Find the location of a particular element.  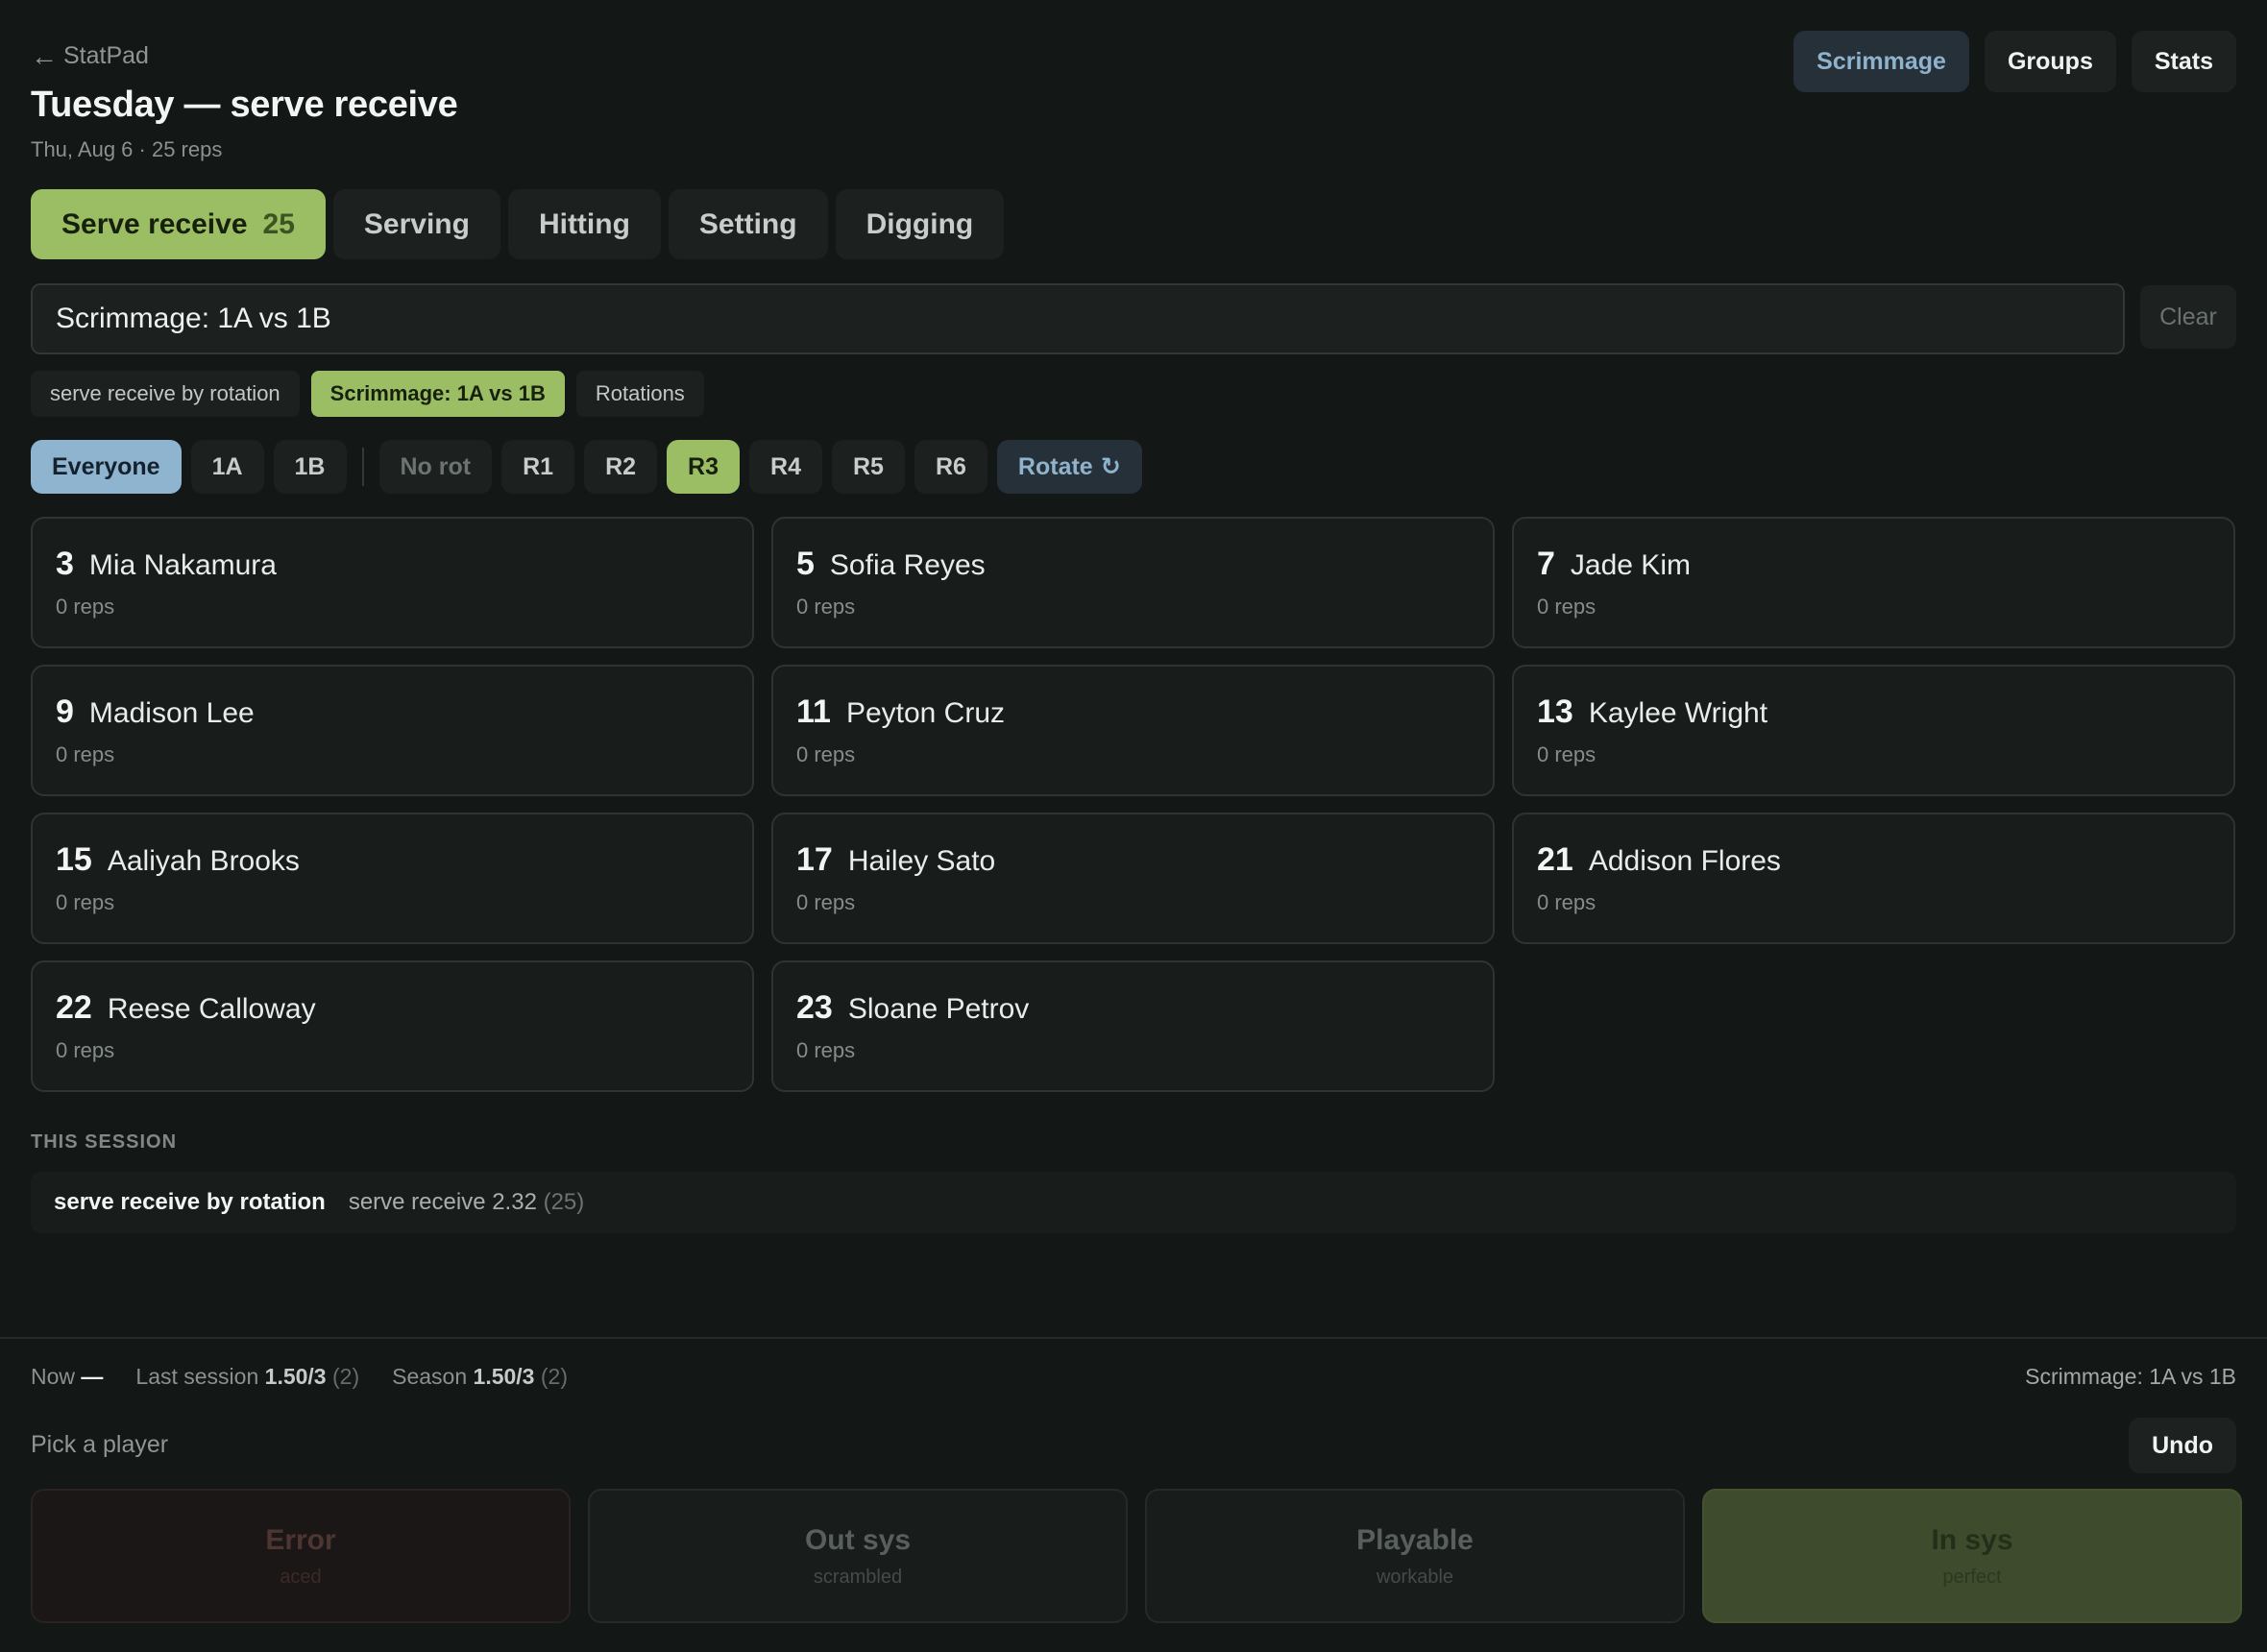

player-card: 23 Sloane Petrov 0 reps is located at coordinates (1133, 1026).